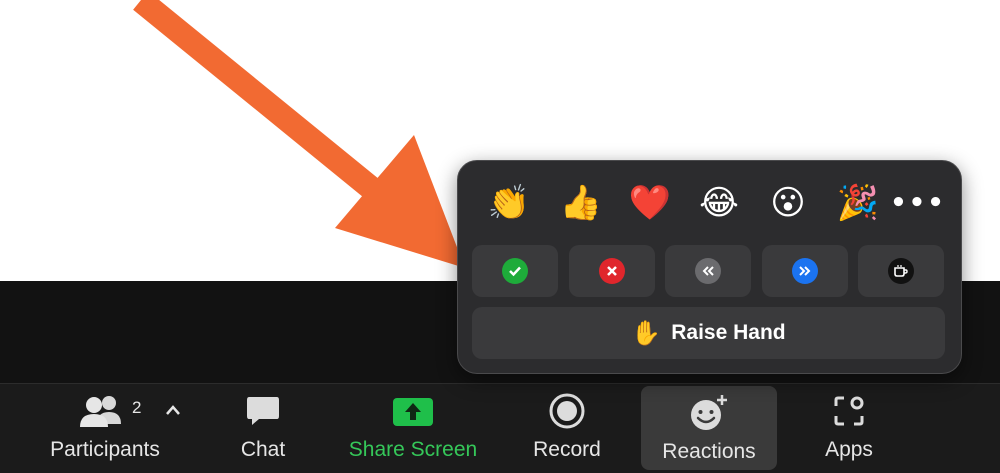  What do you see at coordinates (918, 203) in the screenshot?
I see `more-reactions-button: •••` at bounding box center [918, 203].